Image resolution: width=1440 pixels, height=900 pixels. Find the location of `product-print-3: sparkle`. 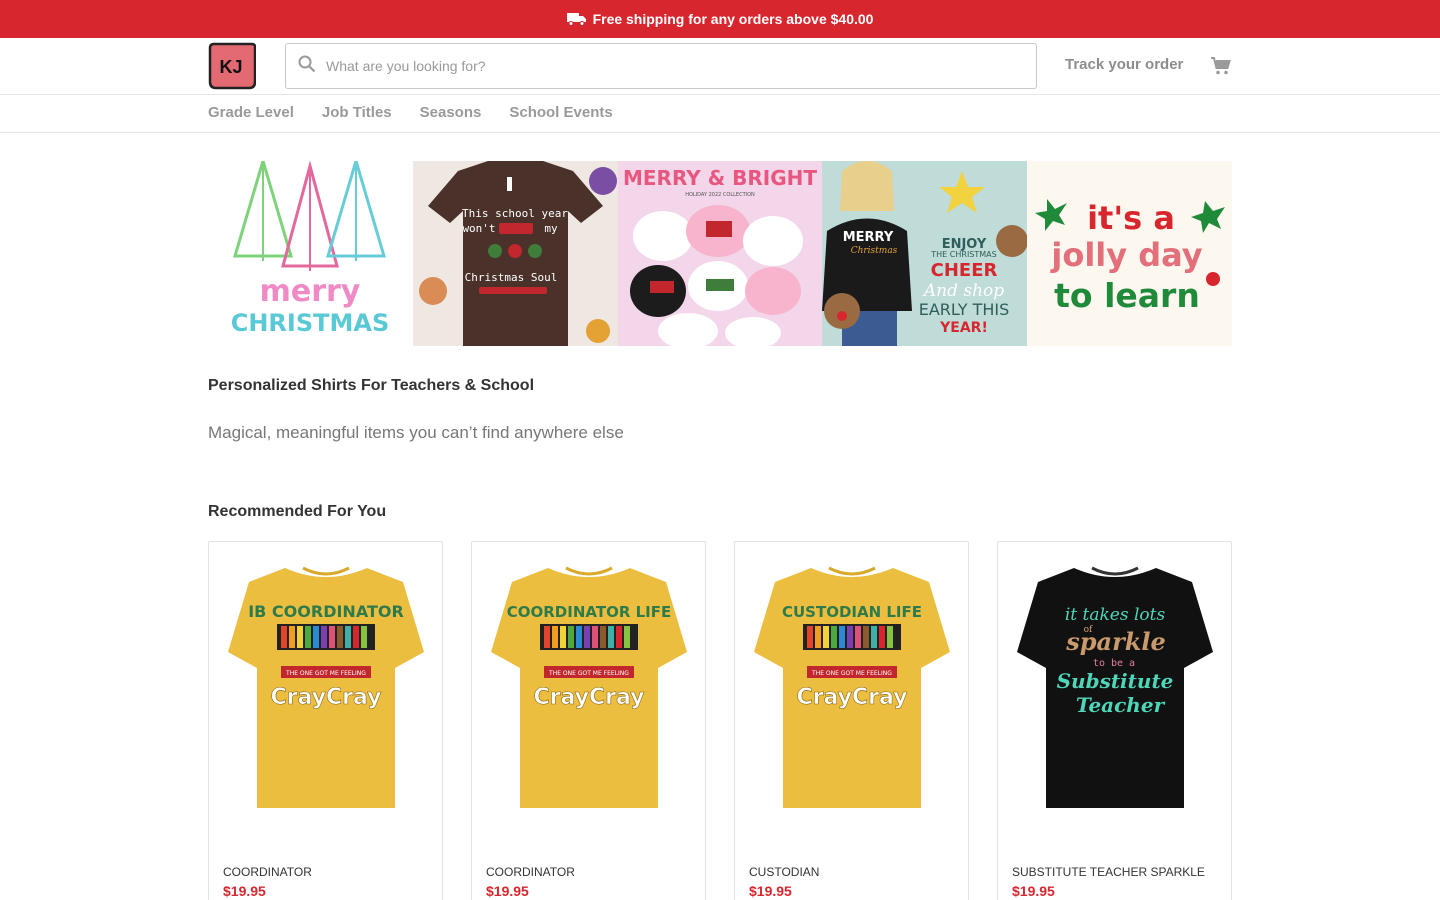

product-print-3: sparkle is located at coordinates (1115, 641).